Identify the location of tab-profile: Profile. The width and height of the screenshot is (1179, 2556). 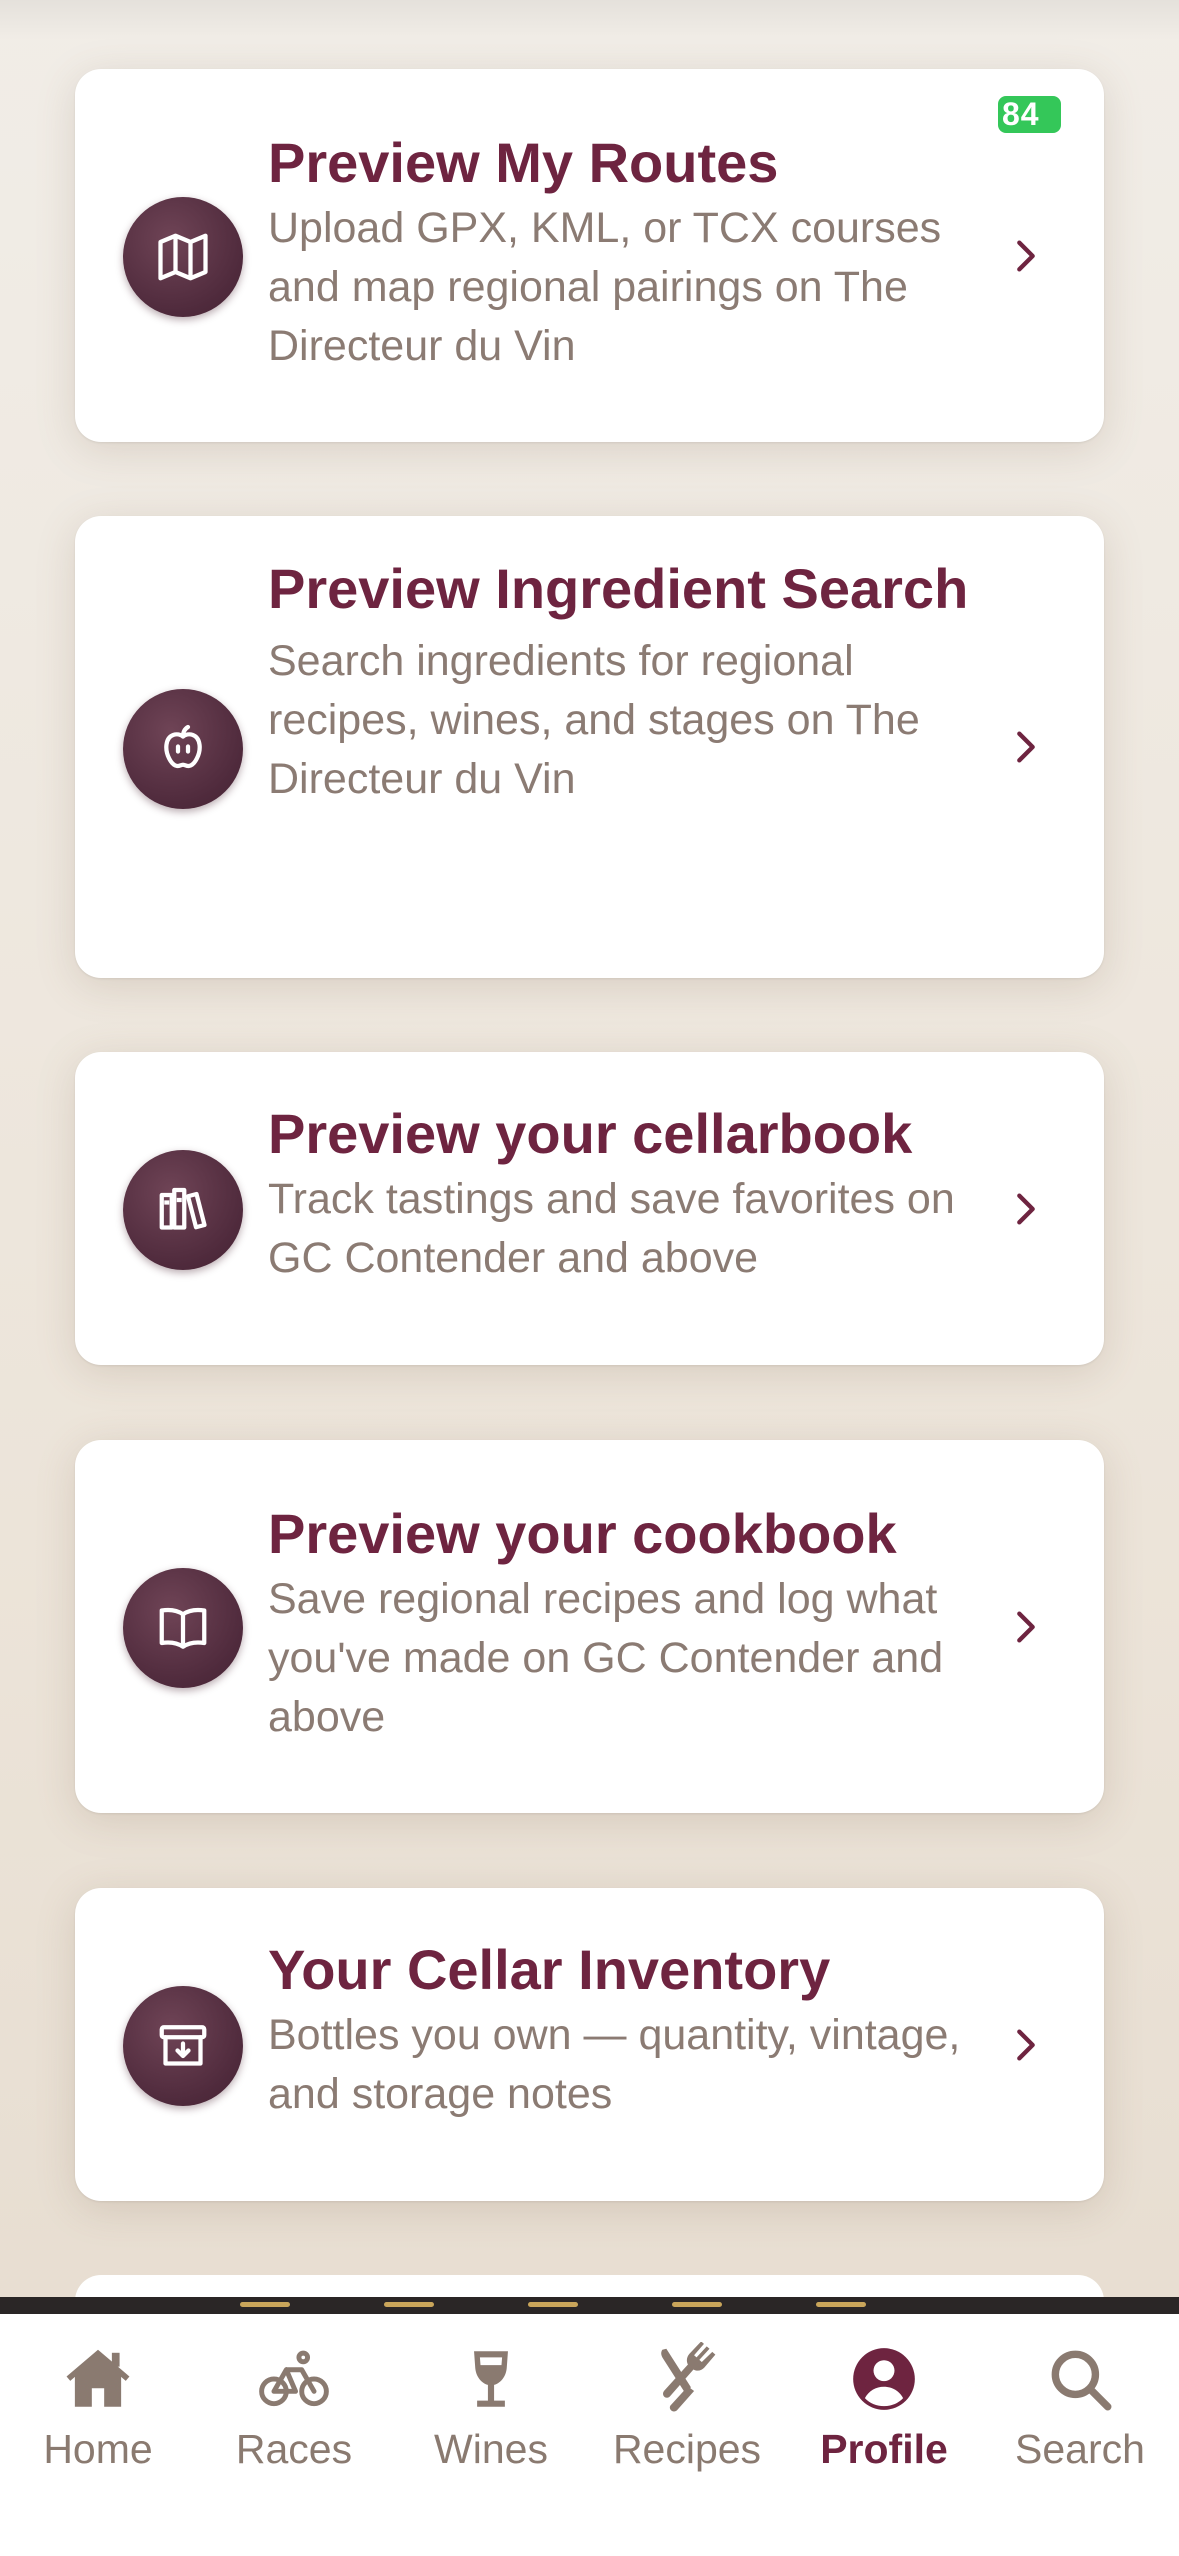
(884, 2412).